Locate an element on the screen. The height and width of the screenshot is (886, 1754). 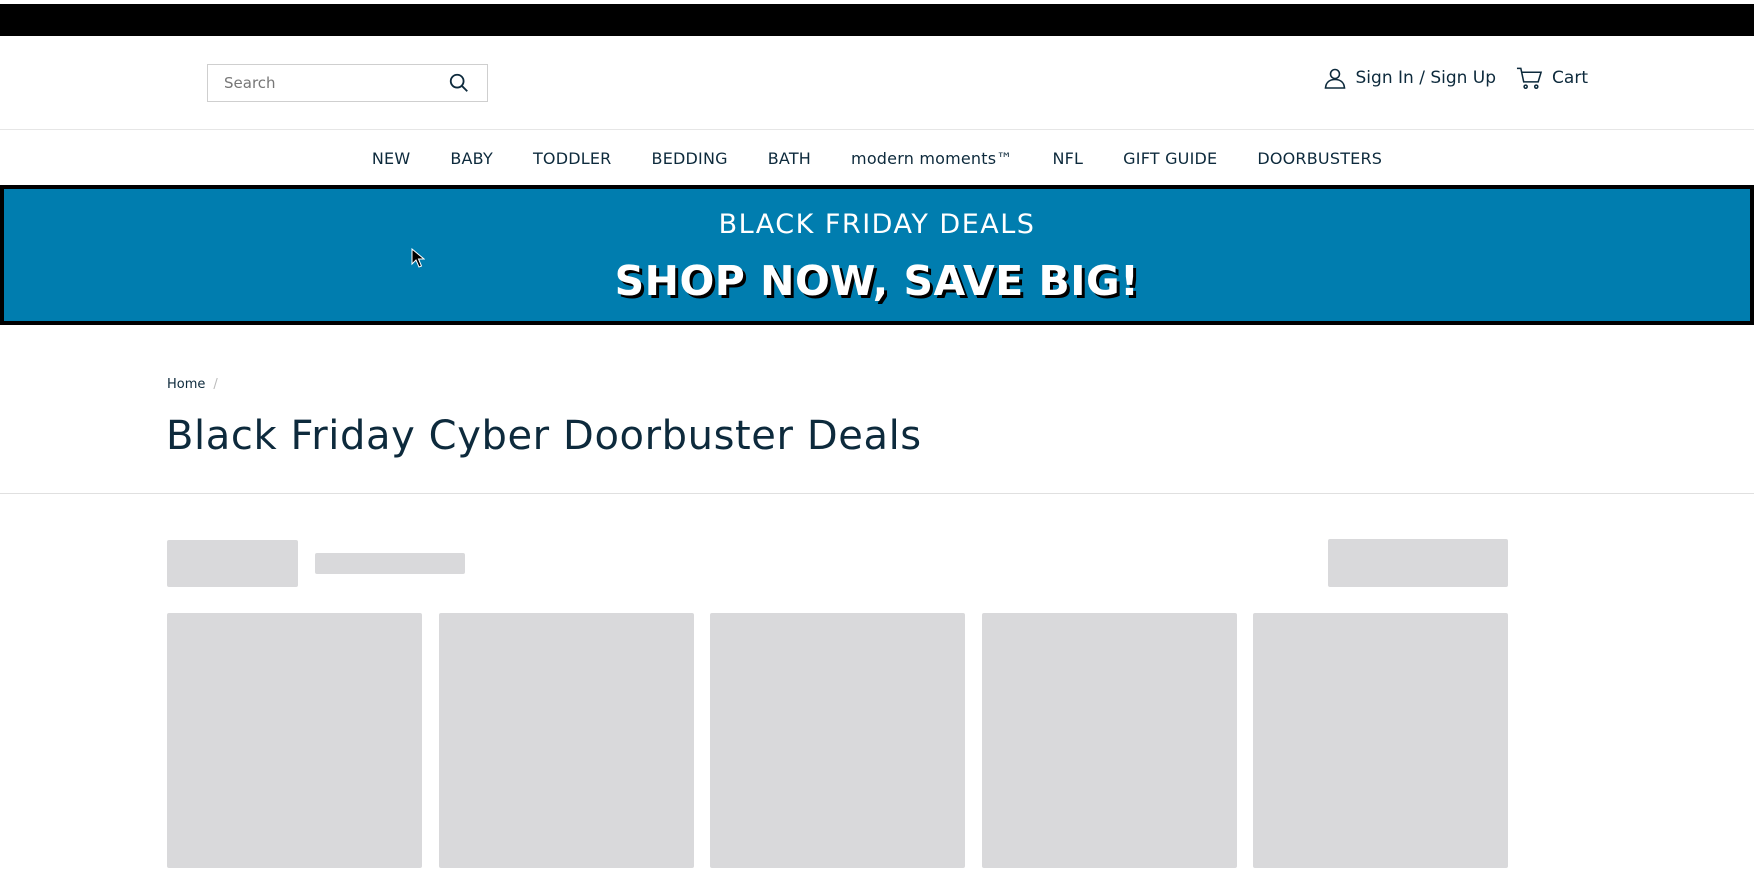
account-area: Sign In / Sign Up Cart is located at coordinates (1455, 78).